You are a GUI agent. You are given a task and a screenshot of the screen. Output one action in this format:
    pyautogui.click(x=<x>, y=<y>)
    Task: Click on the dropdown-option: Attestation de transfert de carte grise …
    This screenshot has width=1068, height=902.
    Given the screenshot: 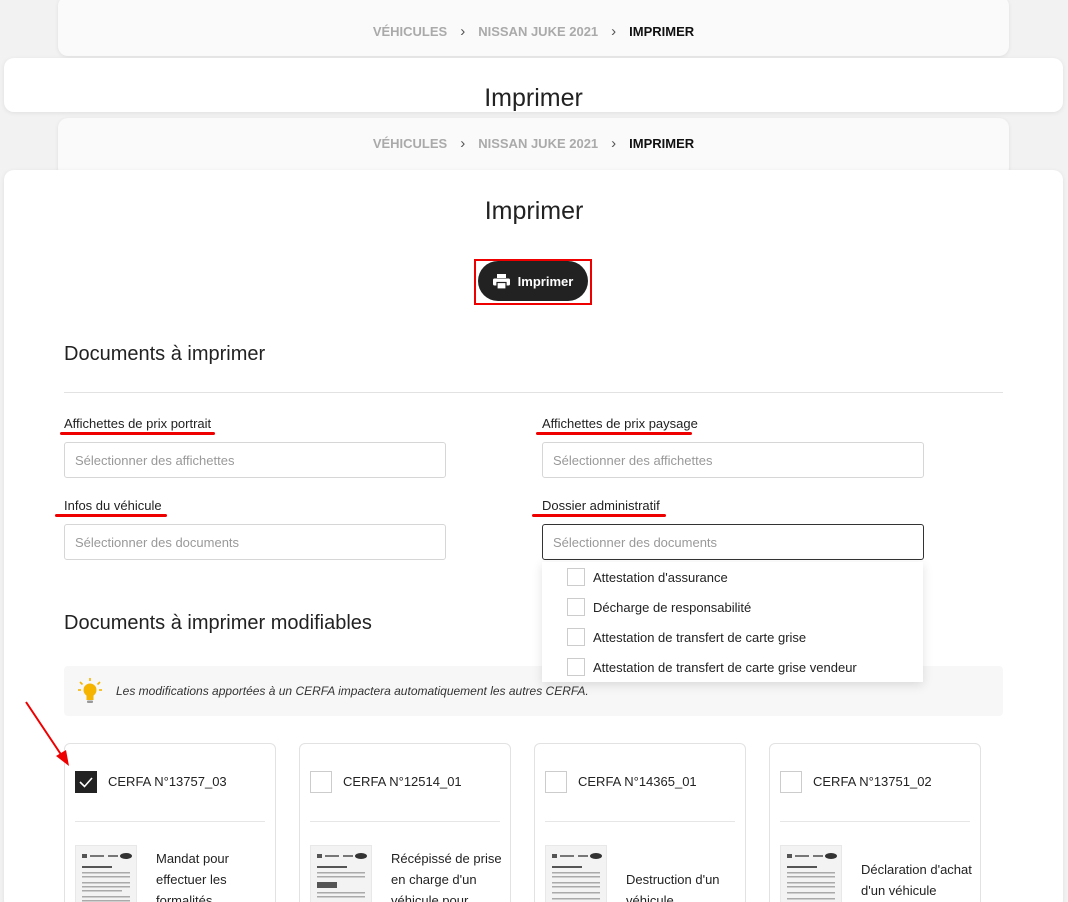 What is the action you would take?
    pyautogui.click(x=732, y=667)
    